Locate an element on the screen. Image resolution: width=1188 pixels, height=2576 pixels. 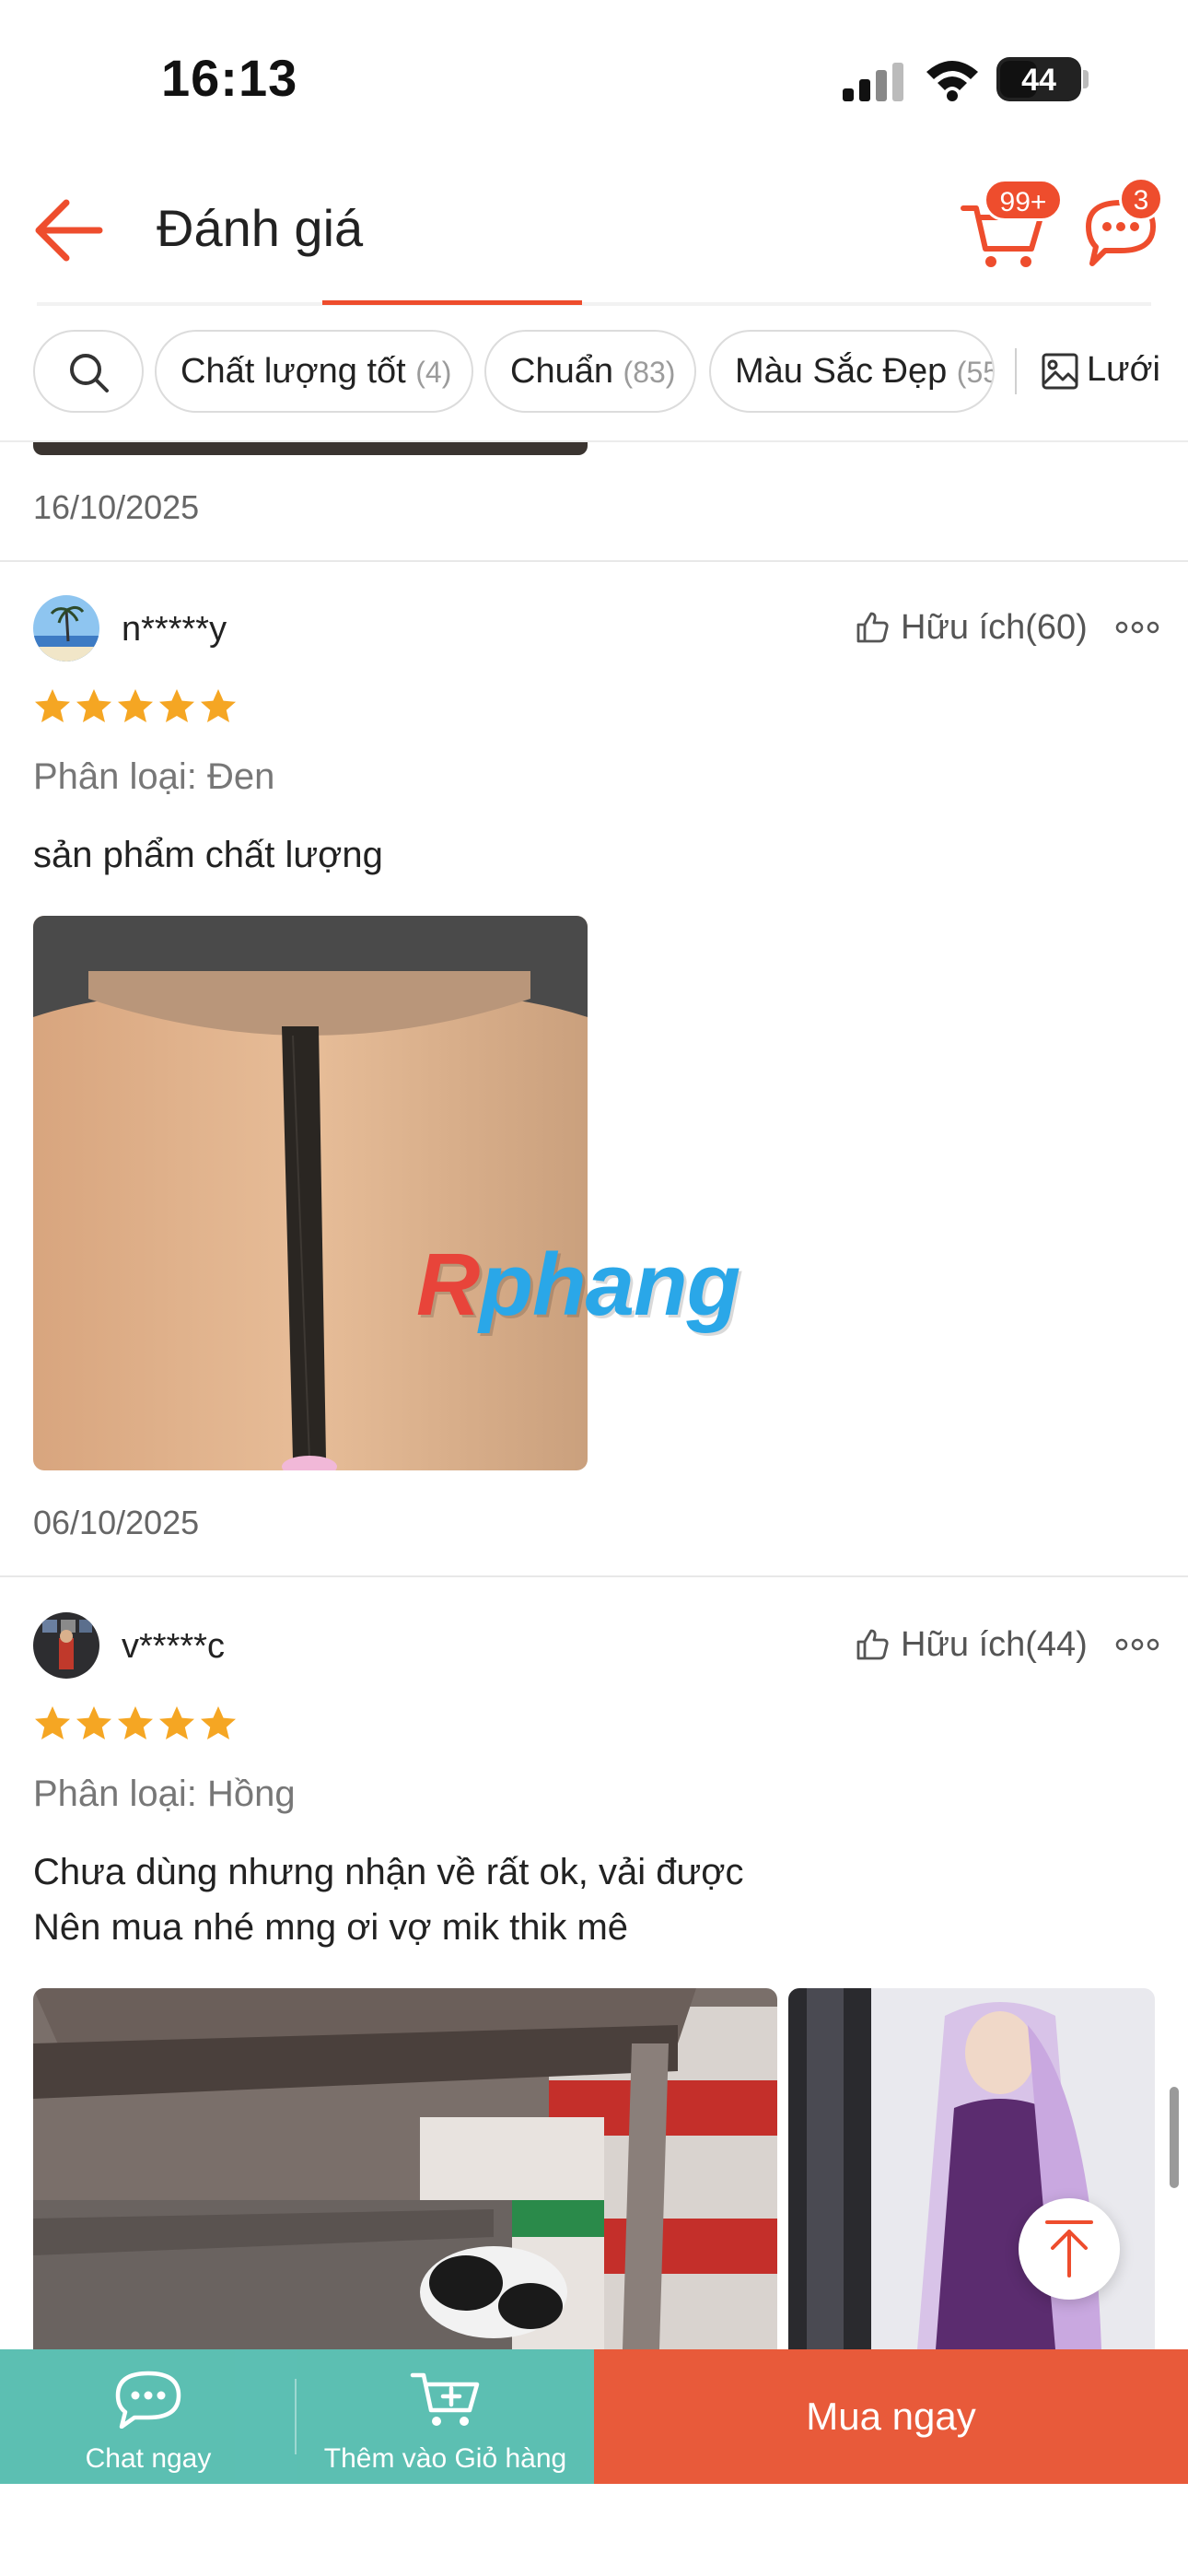
tab-strip is located at coordinates (594, 304).